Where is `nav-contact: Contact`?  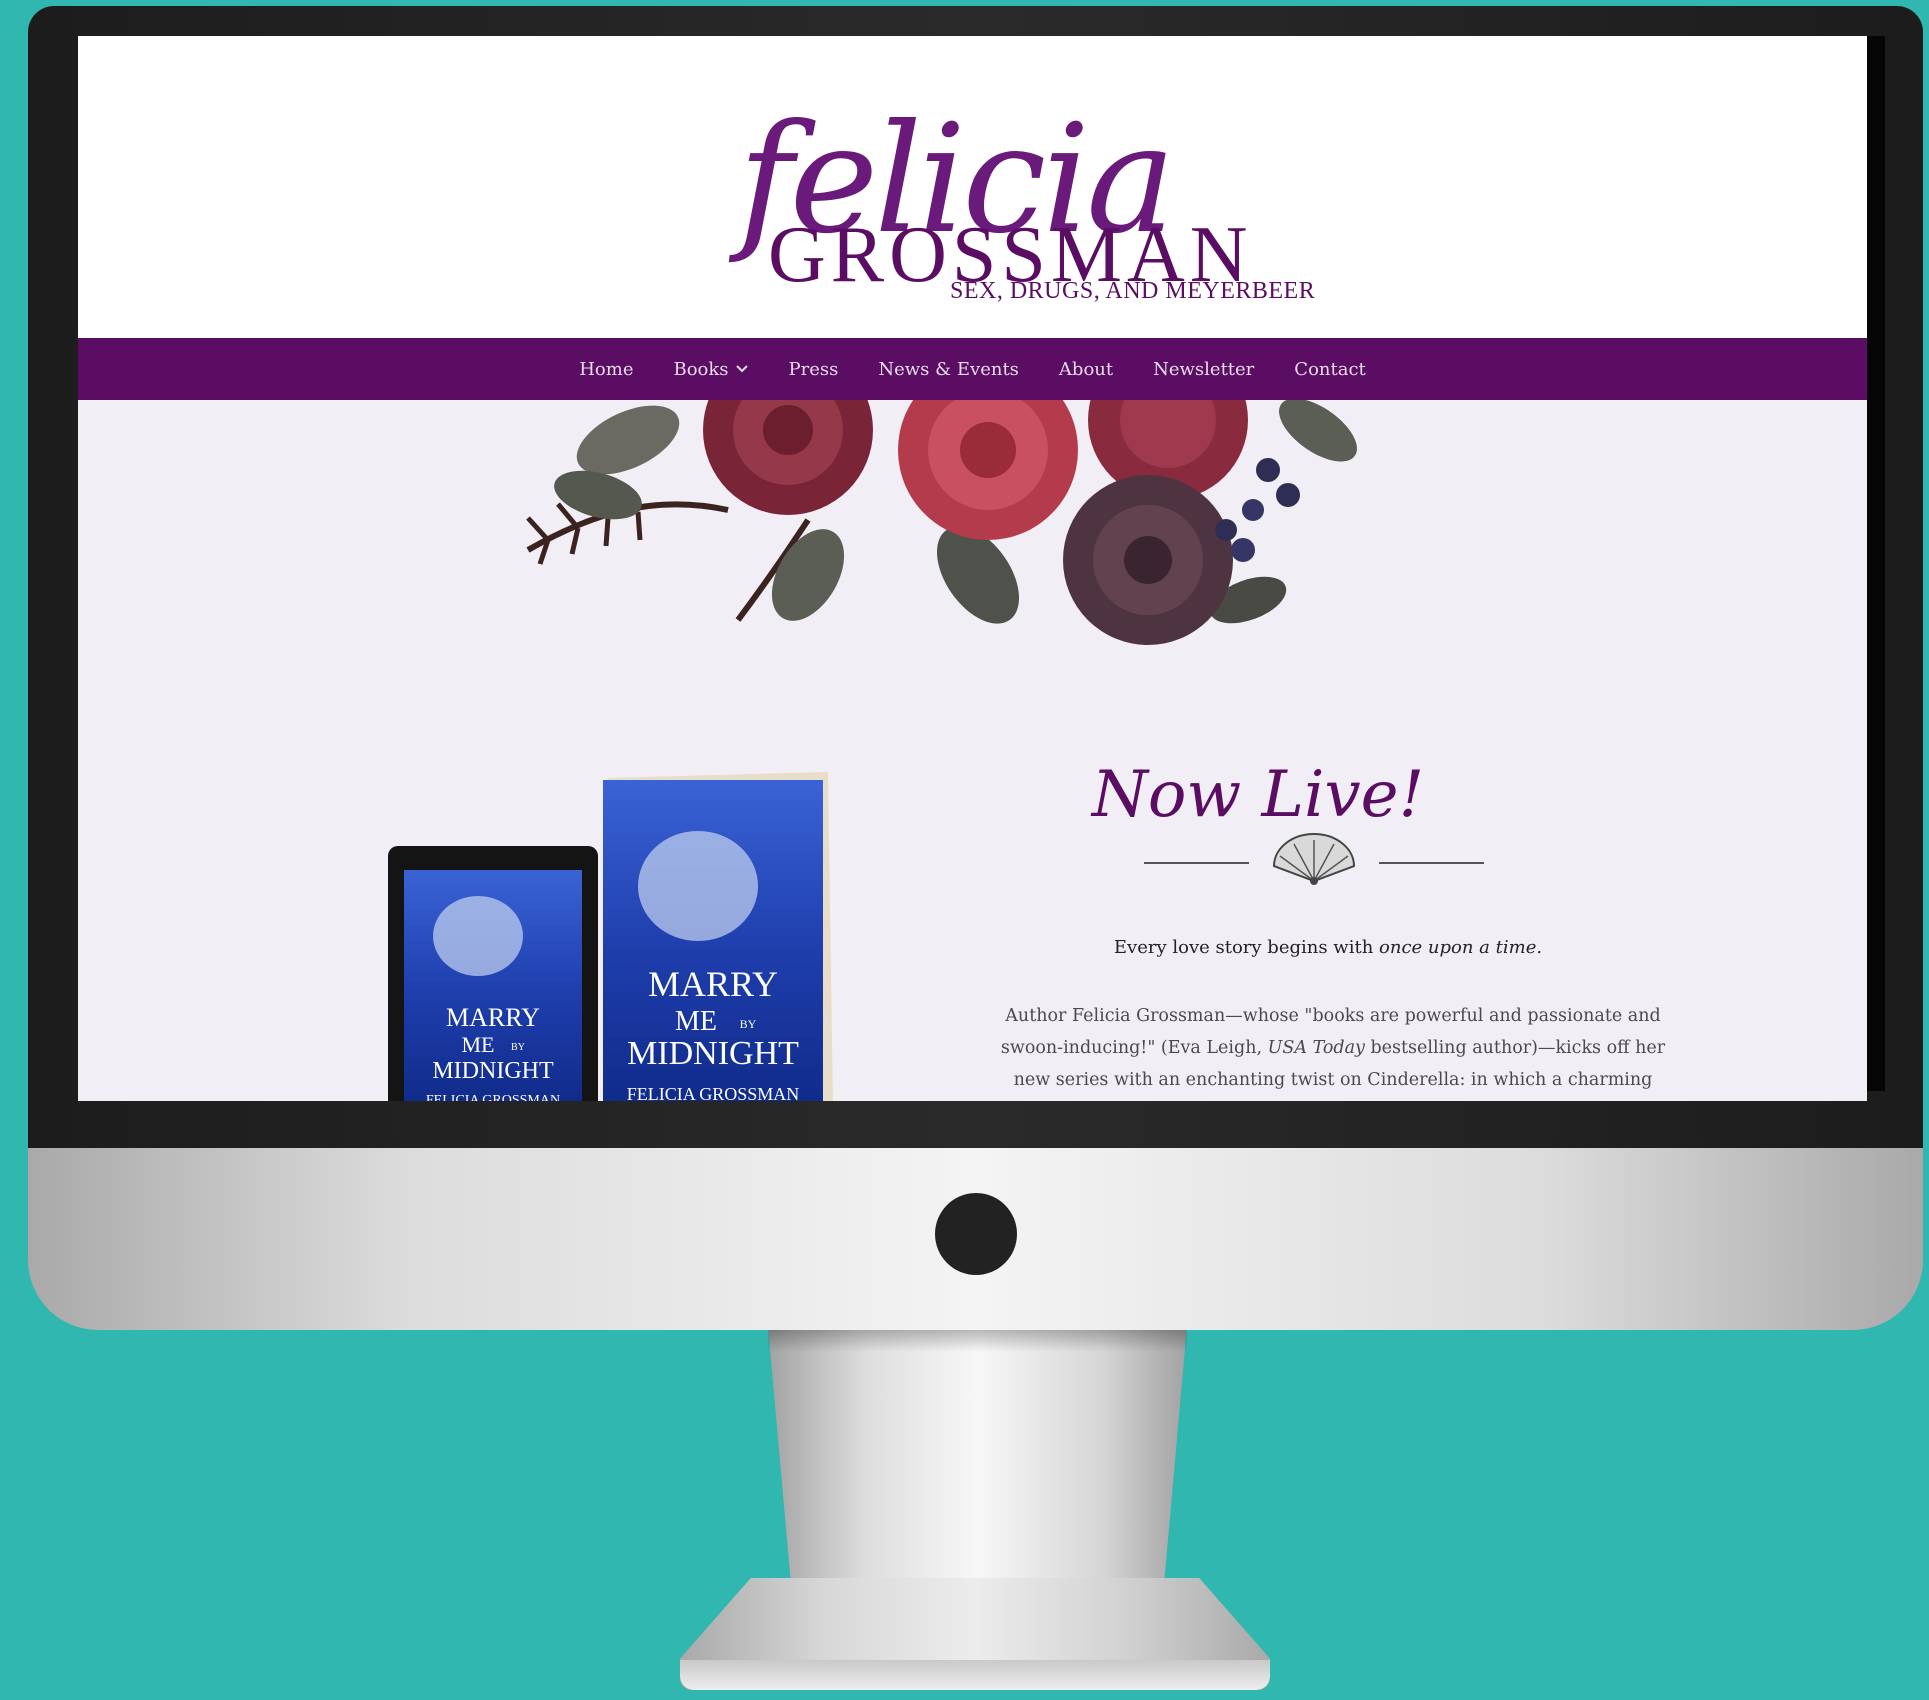
nav-contact: Contact is located at coordinates (1329, 369).